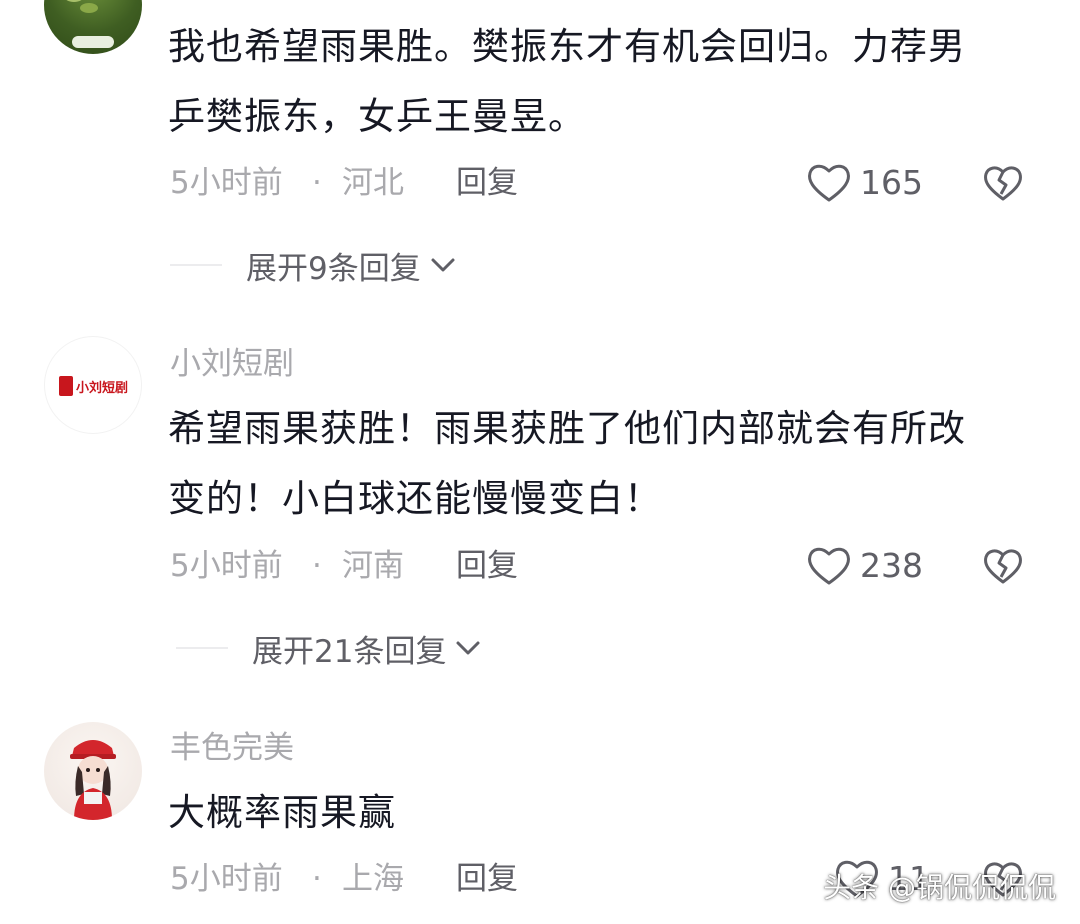 The width and height of the screenshot is (1080, 924). I want to click on comment-line: 变的！小白球还能慢慢变白！, so click(415, 498).